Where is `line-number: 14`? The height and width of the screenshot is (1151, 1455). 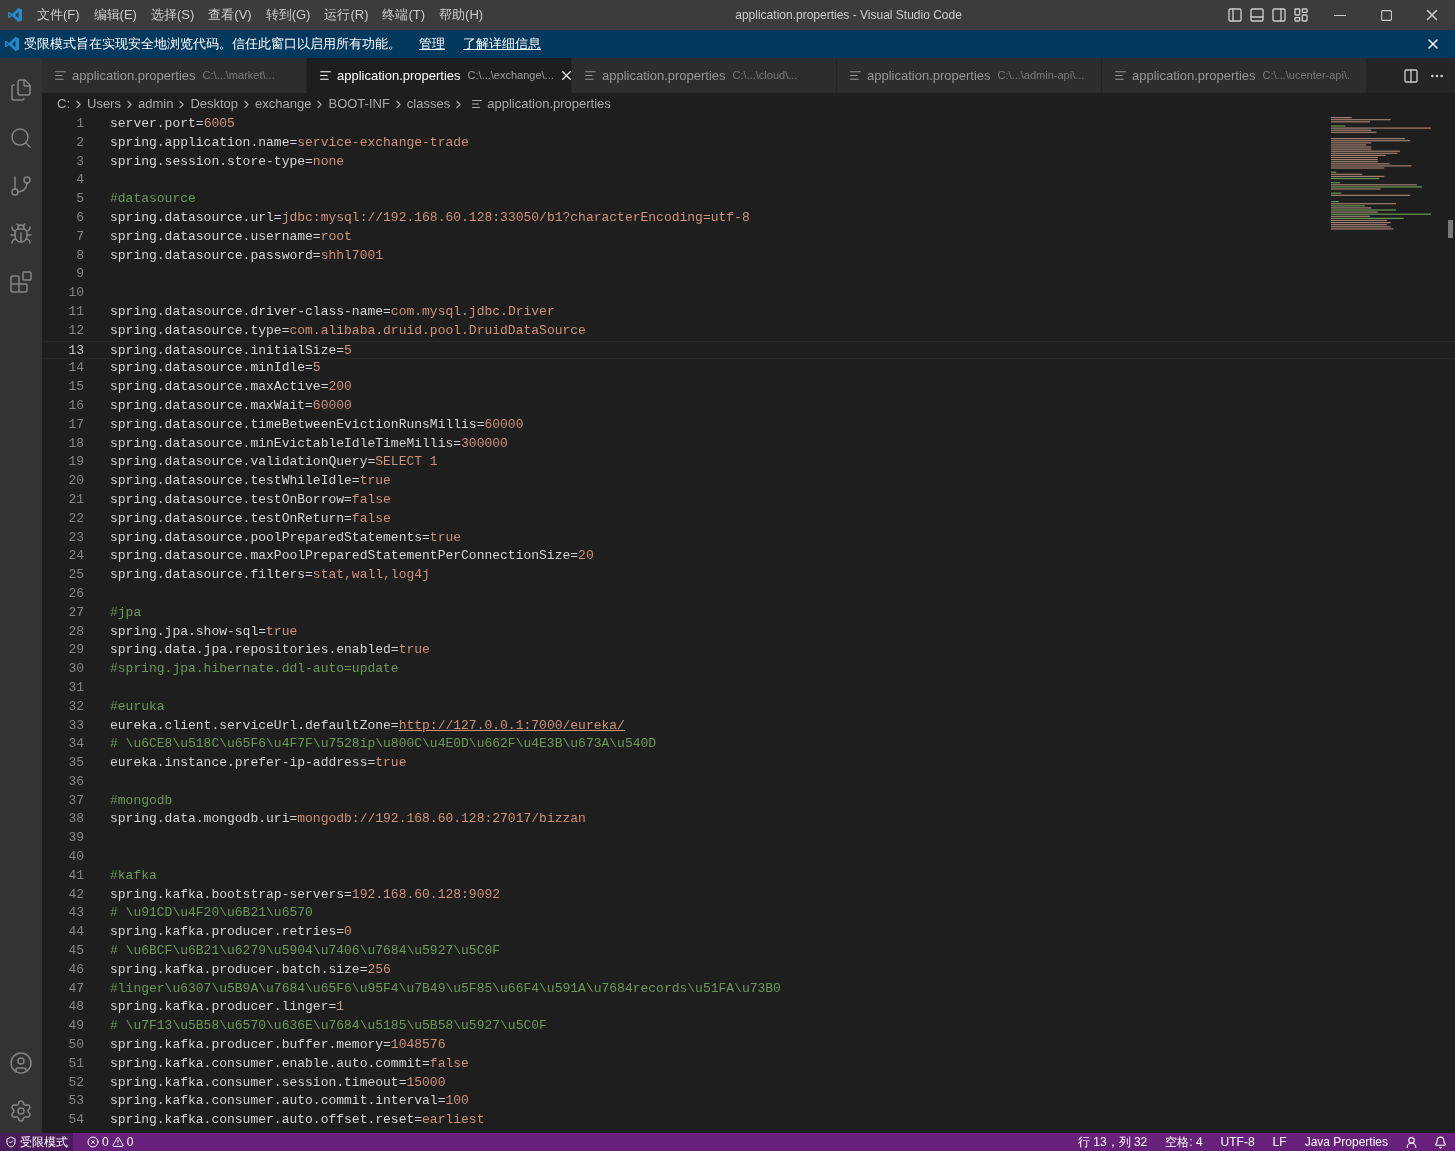 line-number: 14 is located at coordinates (75, 368).